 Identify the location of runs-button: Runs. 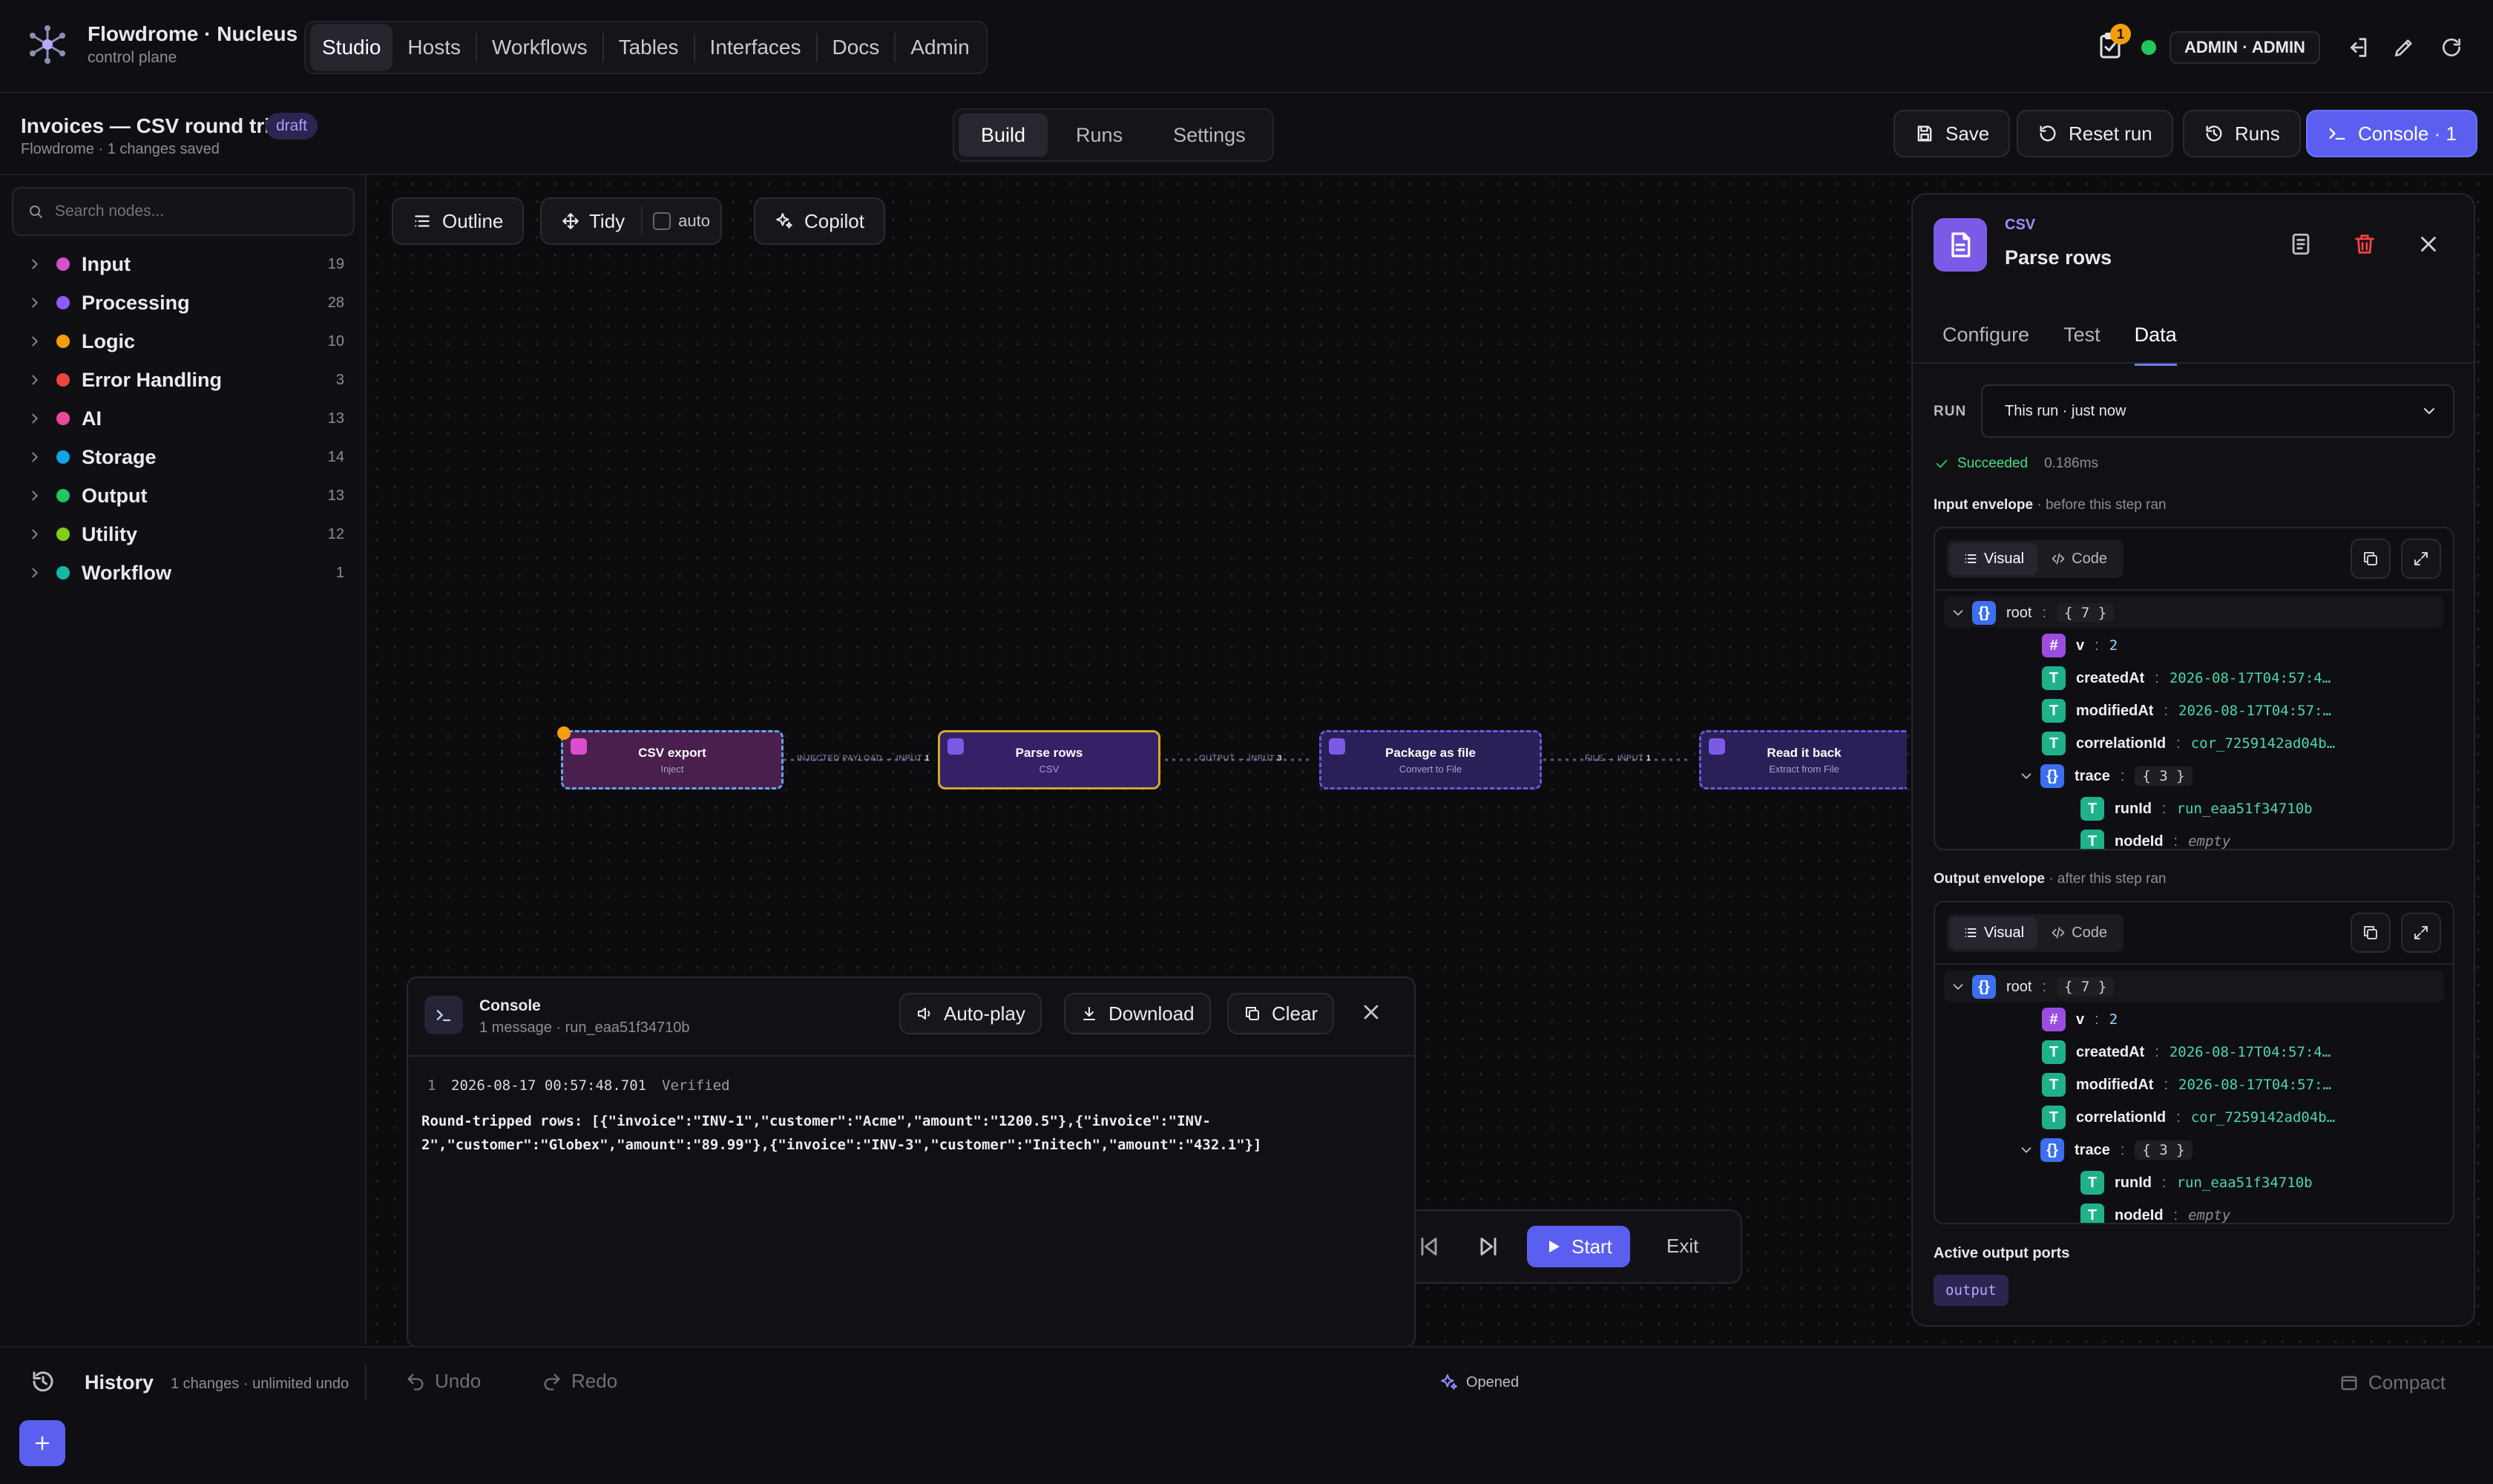
(2242, 133).